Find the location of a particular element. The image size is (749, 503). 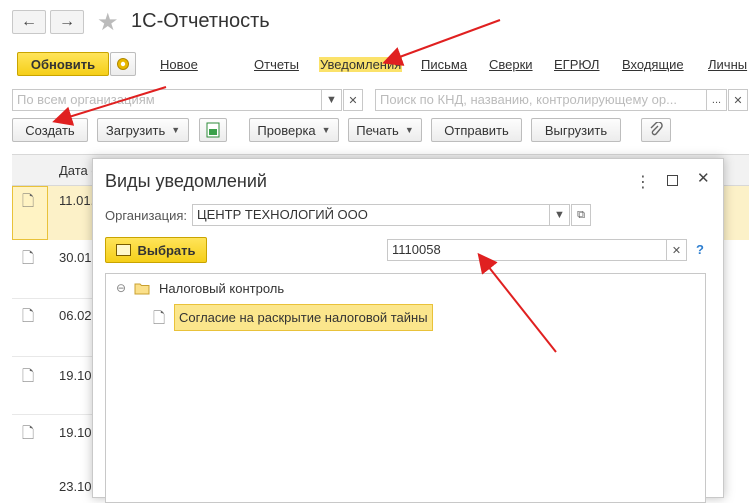

gear-icon is located at coordinates (123, 64).